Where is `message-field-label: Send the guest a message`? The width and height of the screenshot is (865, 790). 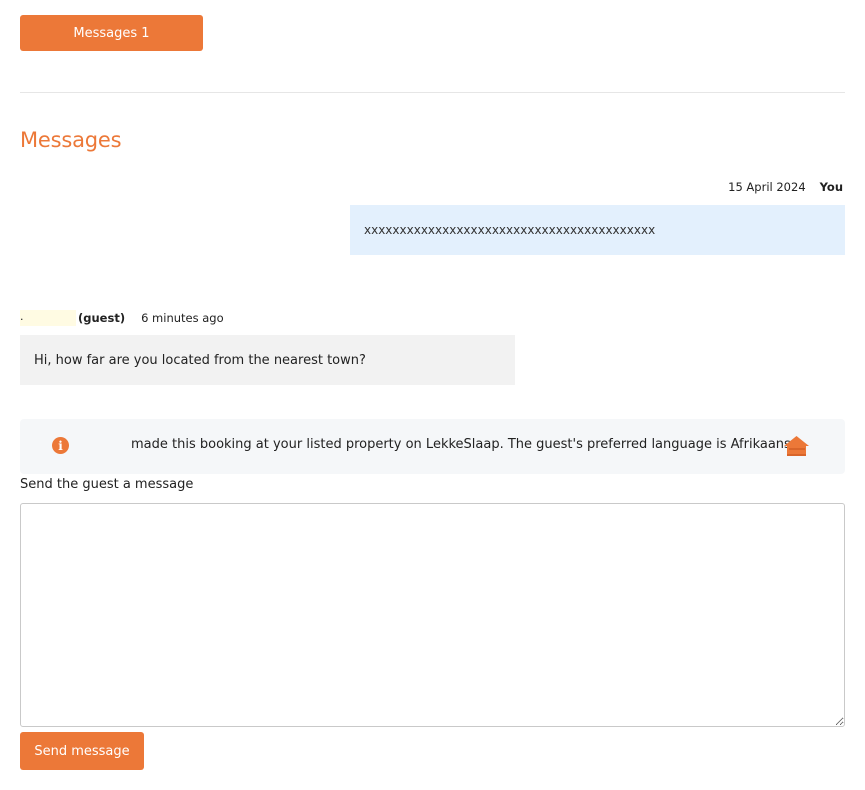
message-field-label: Send the guest a message is located at coordinates (107, 484).